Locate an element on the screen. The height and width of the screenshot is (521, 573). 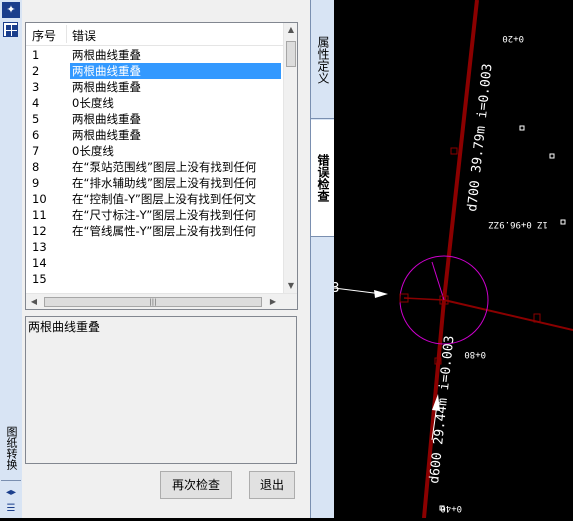
list-item: 12 在“管线属性-Y”图层上没有找到任何 is located at coordinates (154, 231).